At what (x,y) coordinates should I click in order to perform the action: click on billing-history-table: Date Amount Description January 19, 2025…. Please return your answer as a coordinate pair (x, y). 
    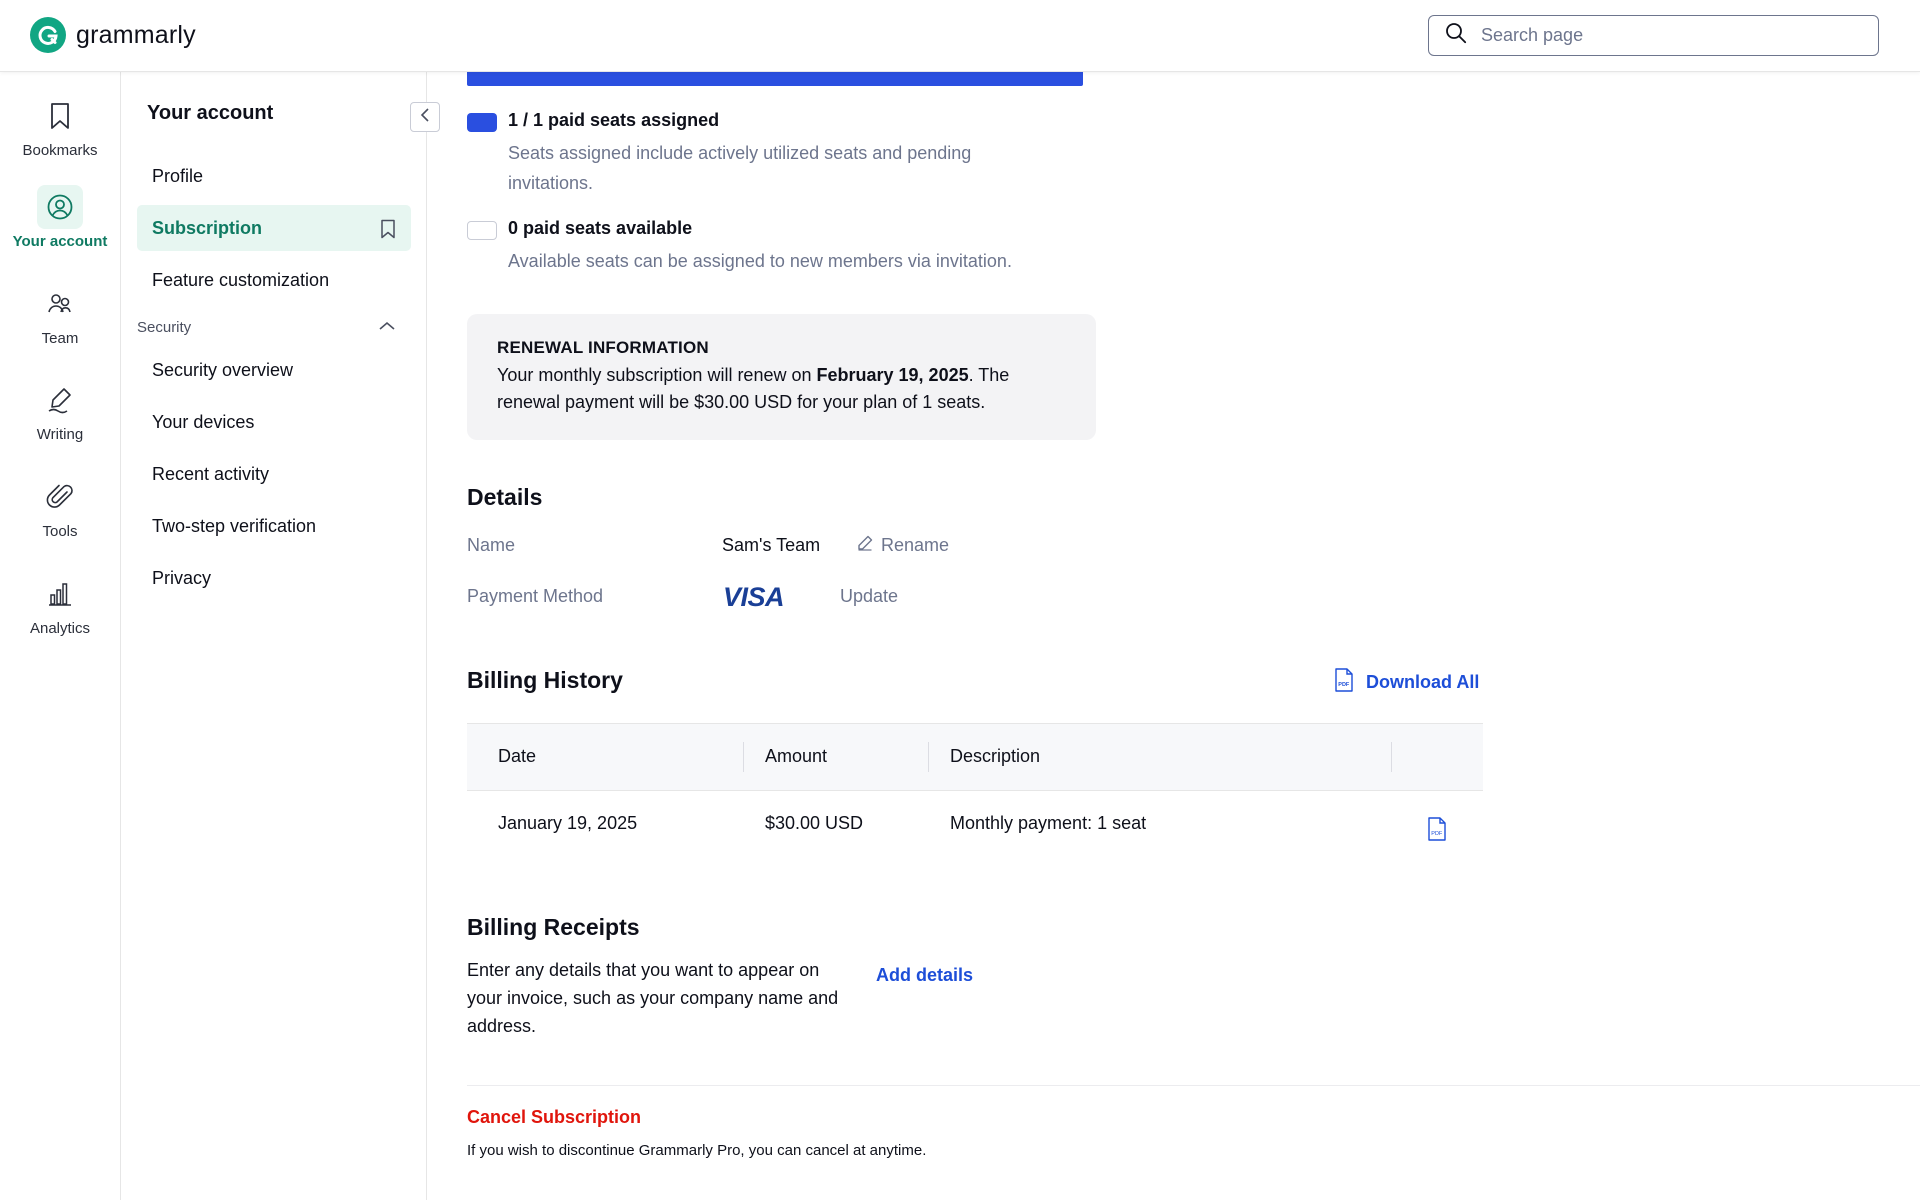
    Looking at the image, I should click on (975, 791).